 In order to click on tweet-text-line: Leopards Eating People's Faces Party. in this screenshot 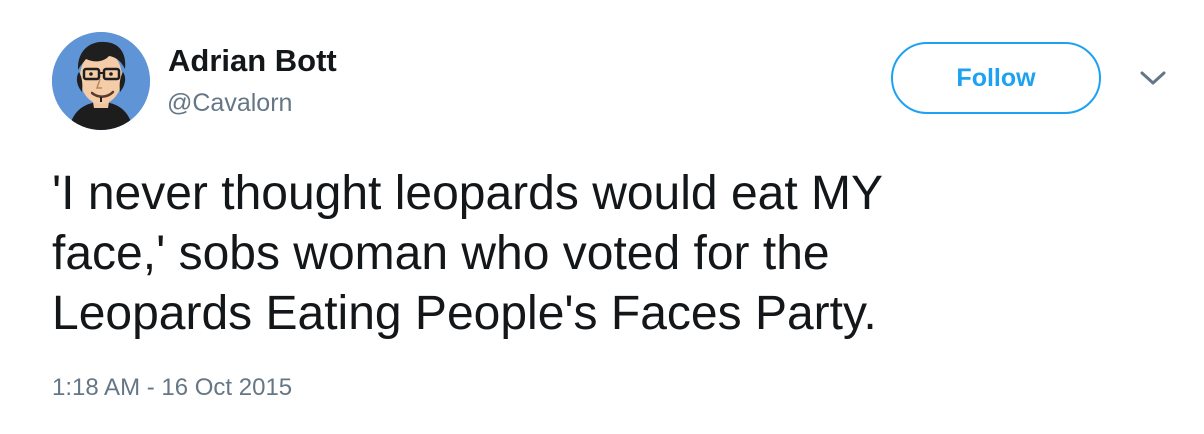, I will do `click(464, 313)`.